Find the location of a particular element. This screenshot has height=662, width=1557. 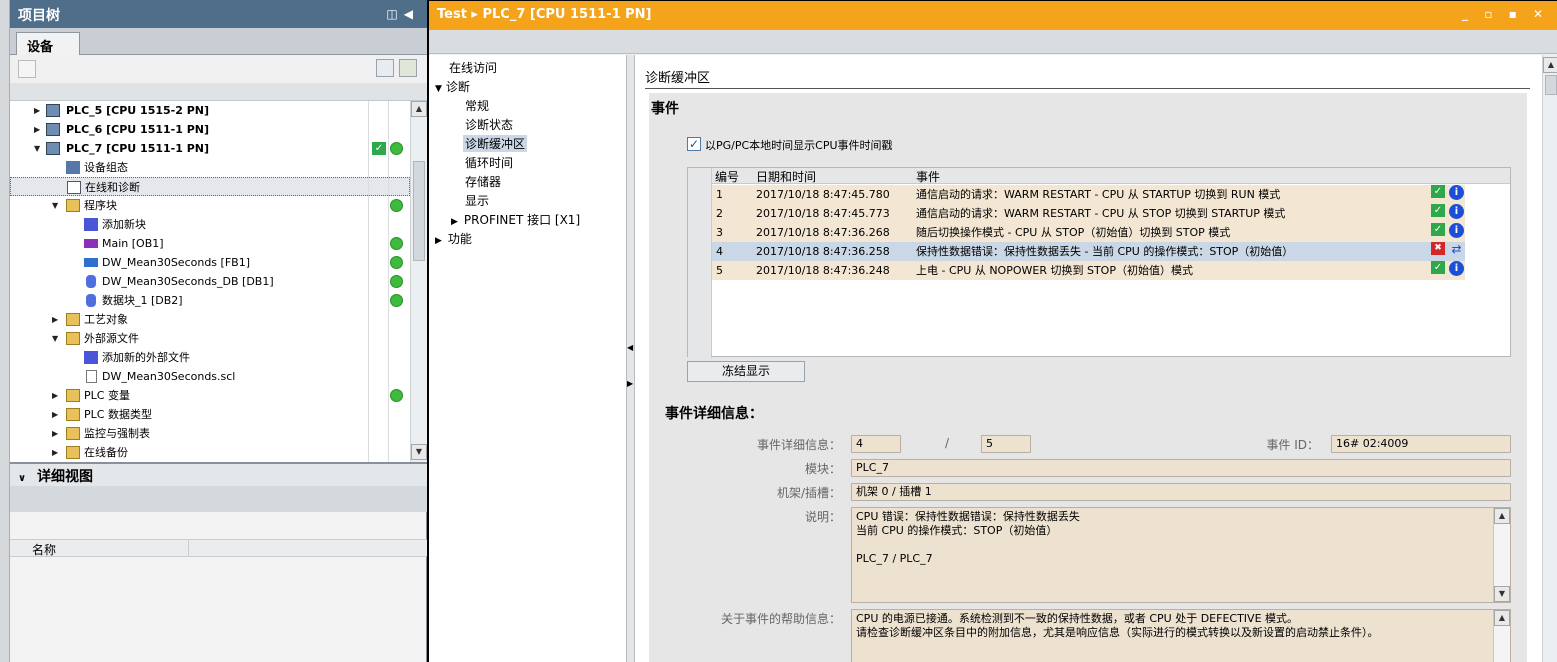

help-scrollbar: ▲ is located at coordinates (1501, 636).